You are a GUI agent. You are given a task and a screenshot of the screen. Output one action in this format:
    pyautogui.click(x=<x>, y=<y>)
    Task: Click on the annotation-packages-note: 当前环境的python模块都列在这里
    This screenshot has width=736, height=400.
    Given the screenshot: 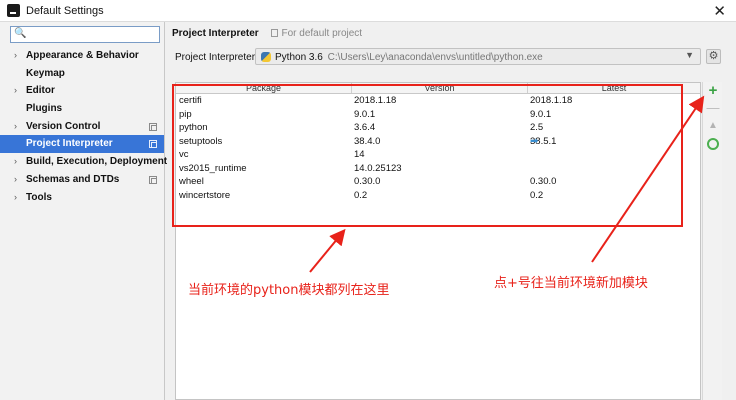 What is the action you would take?
    pyautogui.click(x=289, y=290)
    